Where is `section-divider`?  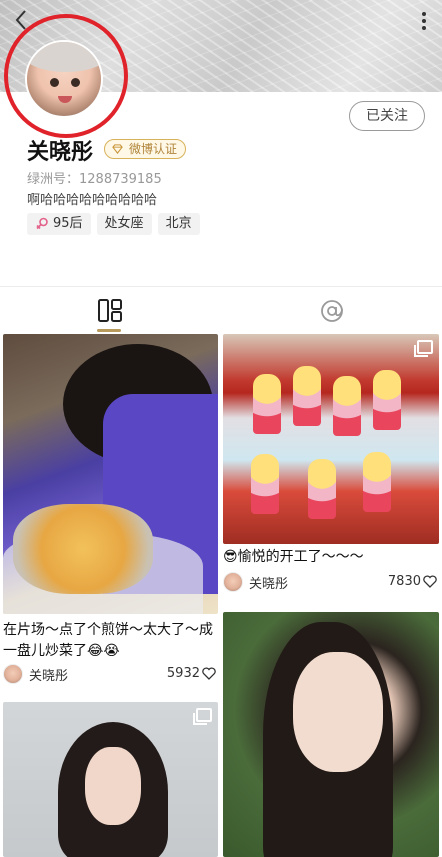 section-divider is located at coordinates (221, 286).